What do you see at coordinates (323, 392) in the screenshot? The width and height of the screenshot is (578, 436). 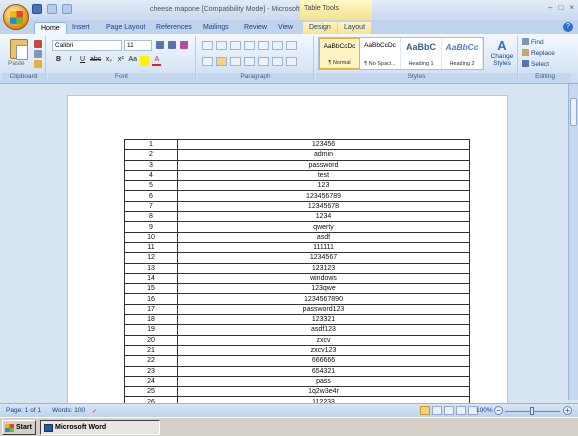 I see `password-cell: 1q2w3e4r` at bounding box center [323, 392].